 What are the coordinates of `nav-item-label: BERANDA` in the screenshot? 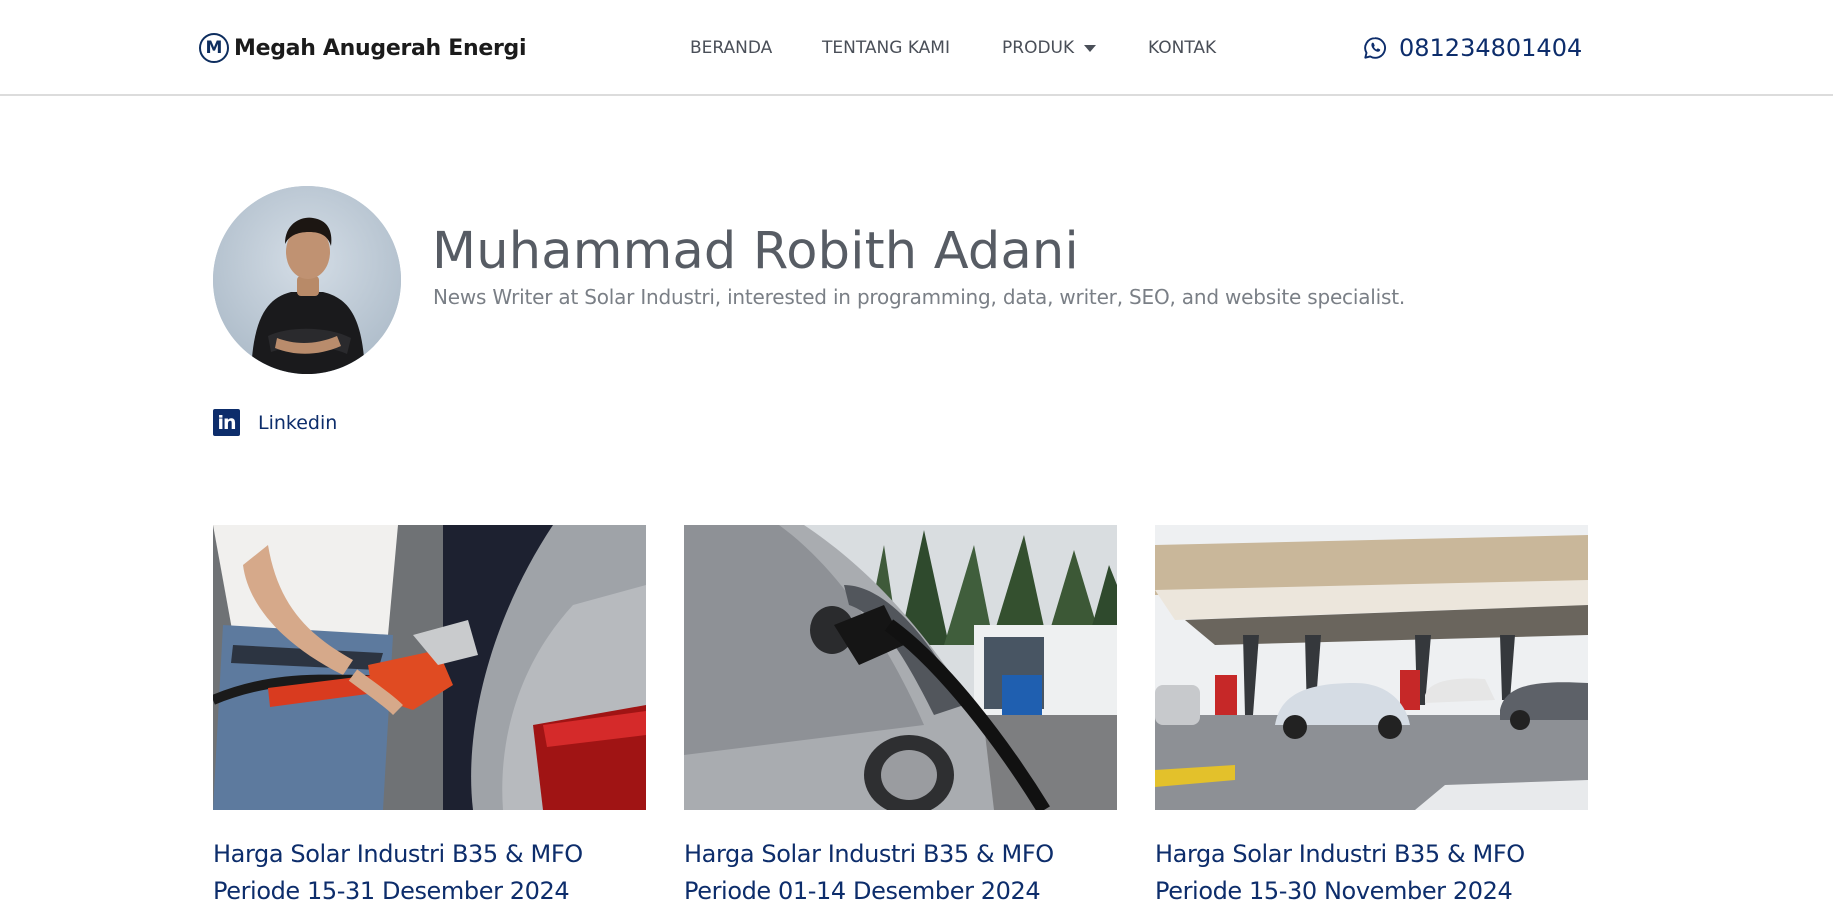 It's located at (731, 48).